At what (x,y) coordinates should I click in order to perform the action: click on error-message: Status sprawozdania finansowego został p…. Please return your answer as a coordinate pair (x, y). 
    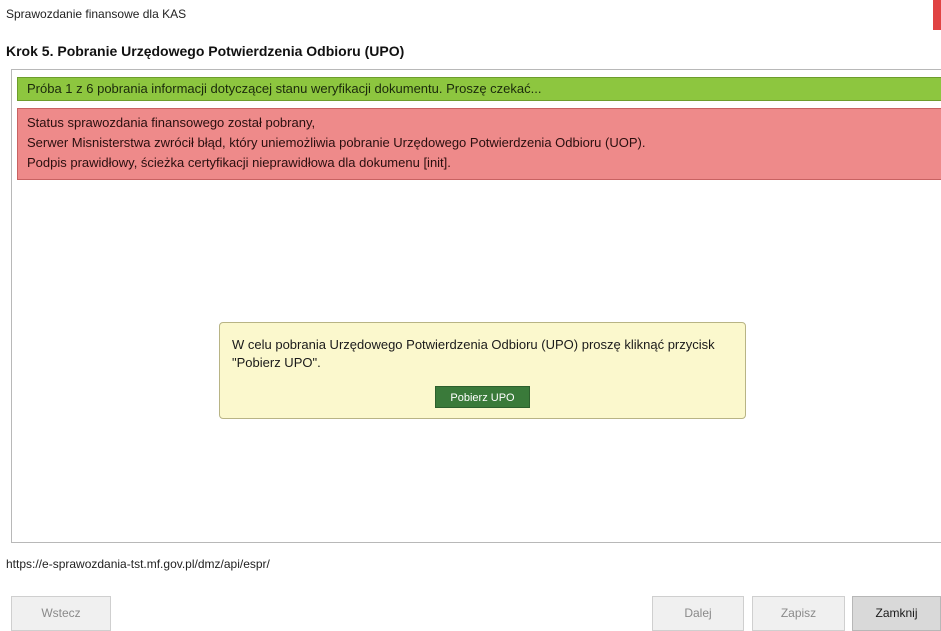
    Looking at the image, I should click on (479, 144).